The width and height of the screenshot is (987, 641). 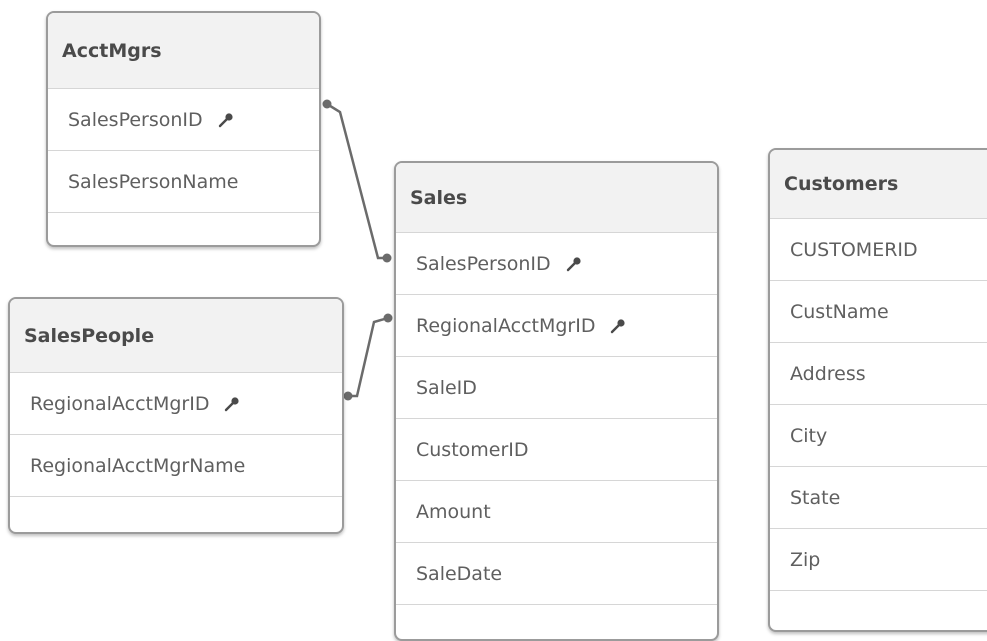 What do you see at coordinates (556, 573) in the screenshot?
I see `field-row-saledate: SaleDate` at bounding box center [556, 573].